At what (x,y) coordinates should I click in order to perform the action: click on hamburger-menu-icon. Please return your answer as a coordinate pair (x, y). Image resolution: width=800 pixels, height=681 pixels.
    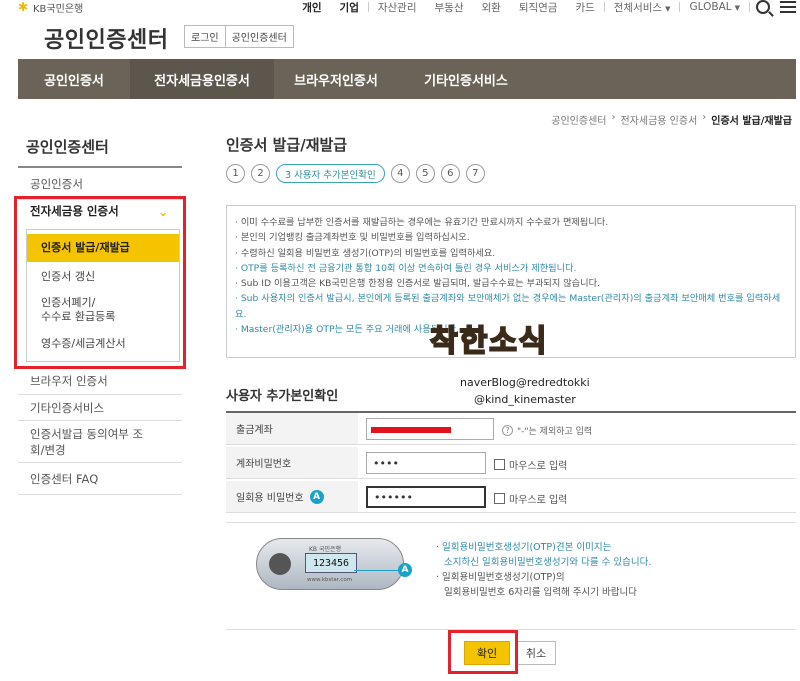
    Looking at the image, I should click on (788, 7).